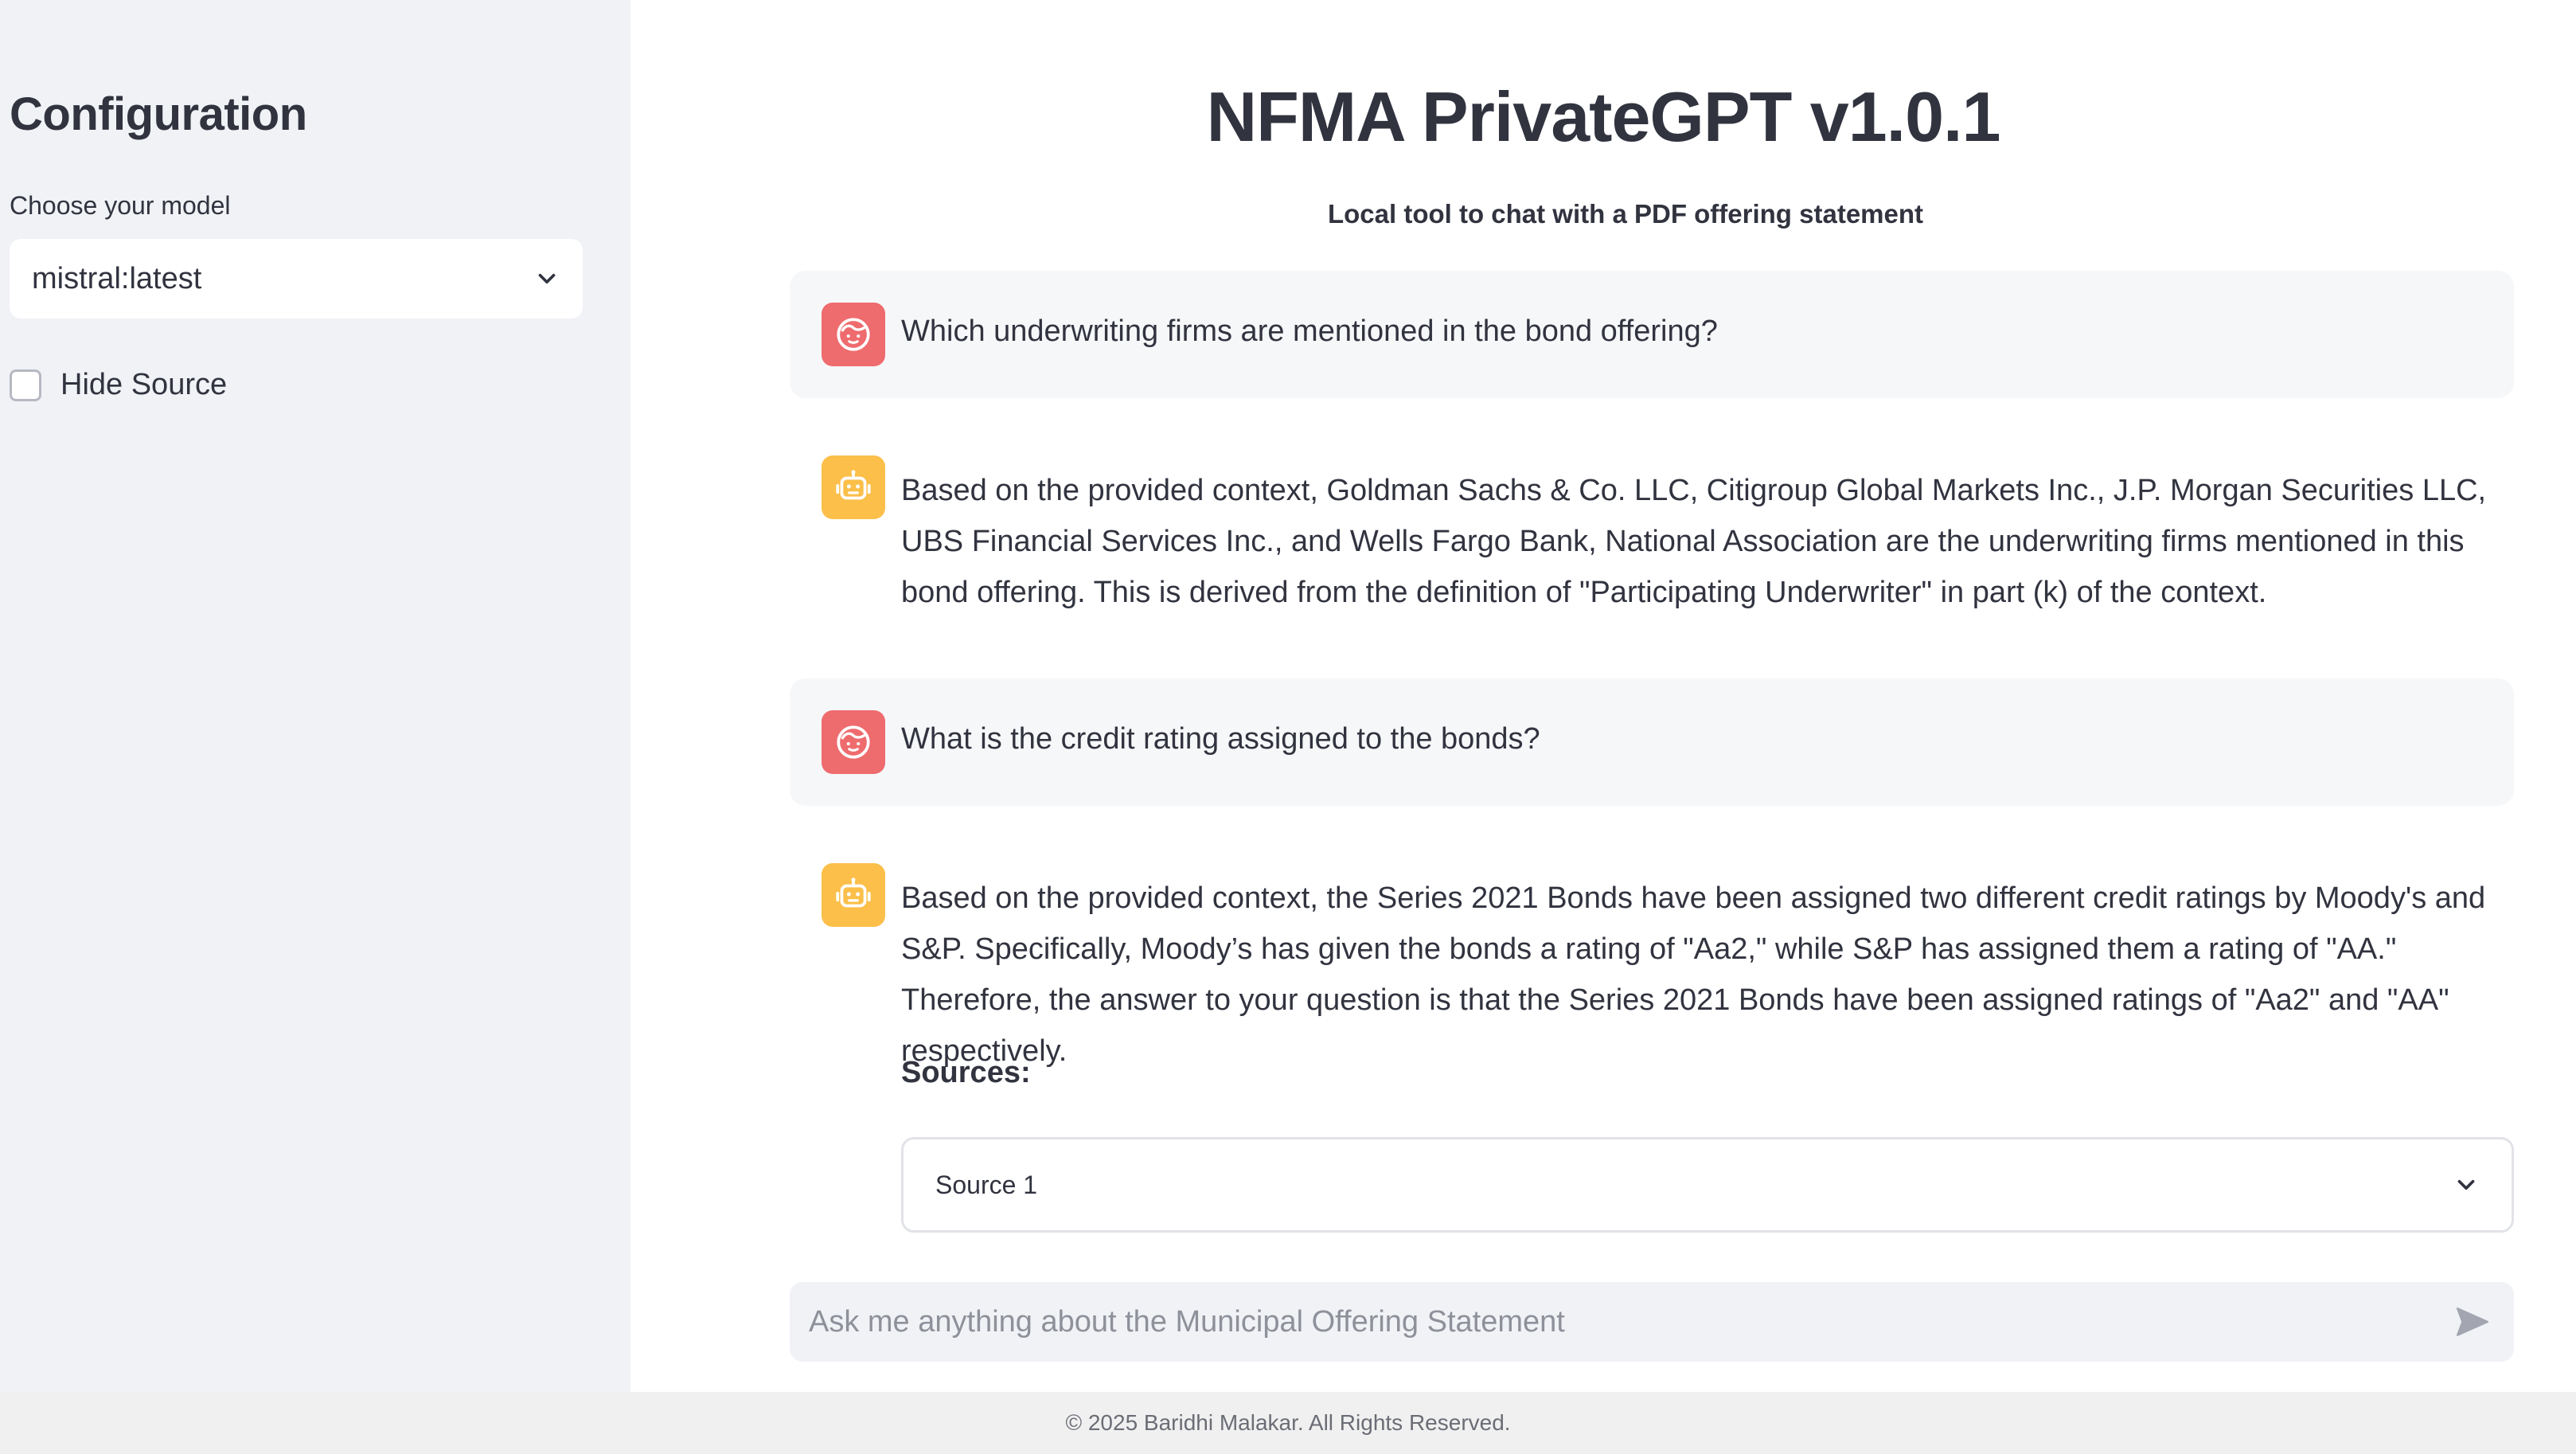 This screenshot has height=1454, width=2576. What do you see at coordinates (986, 1184) in the screenshot?
I see `source-expander-label: Source 1` at bounding box center [986, 1184].